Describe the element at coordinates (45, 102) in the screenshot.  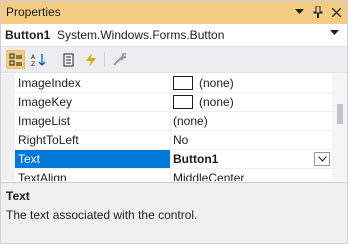
I see `property-name: ImageKey` at that location.